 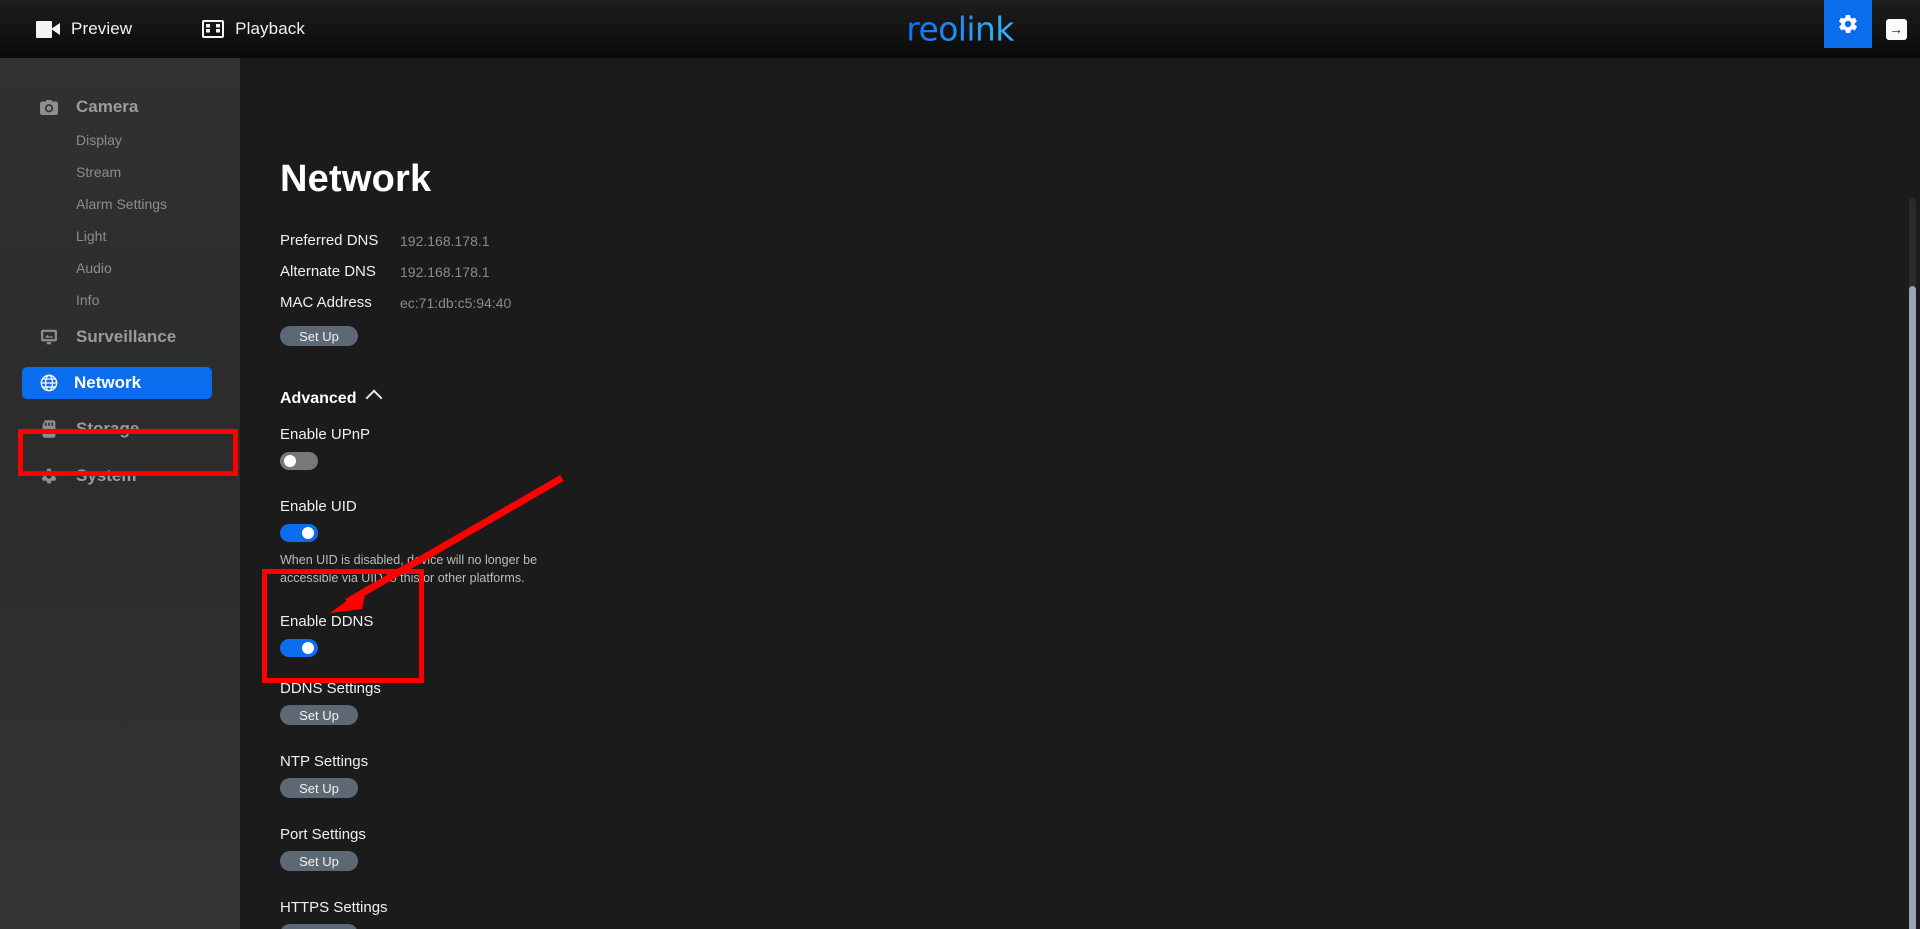 I want to click on section-ddns-settings: DDNS Settings Set Up, so click(x=1100, y=703).